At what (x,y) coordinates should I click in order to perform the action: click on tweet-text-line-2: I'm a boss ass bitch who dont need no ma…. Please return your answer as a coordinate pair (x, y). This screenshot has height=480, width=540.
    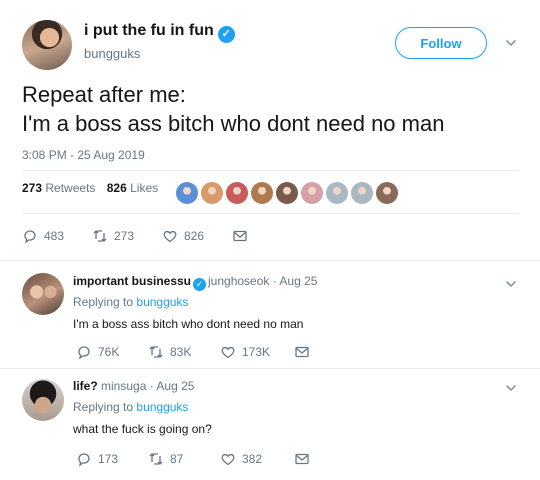
    Looking at the image, I should click on (233, 123).